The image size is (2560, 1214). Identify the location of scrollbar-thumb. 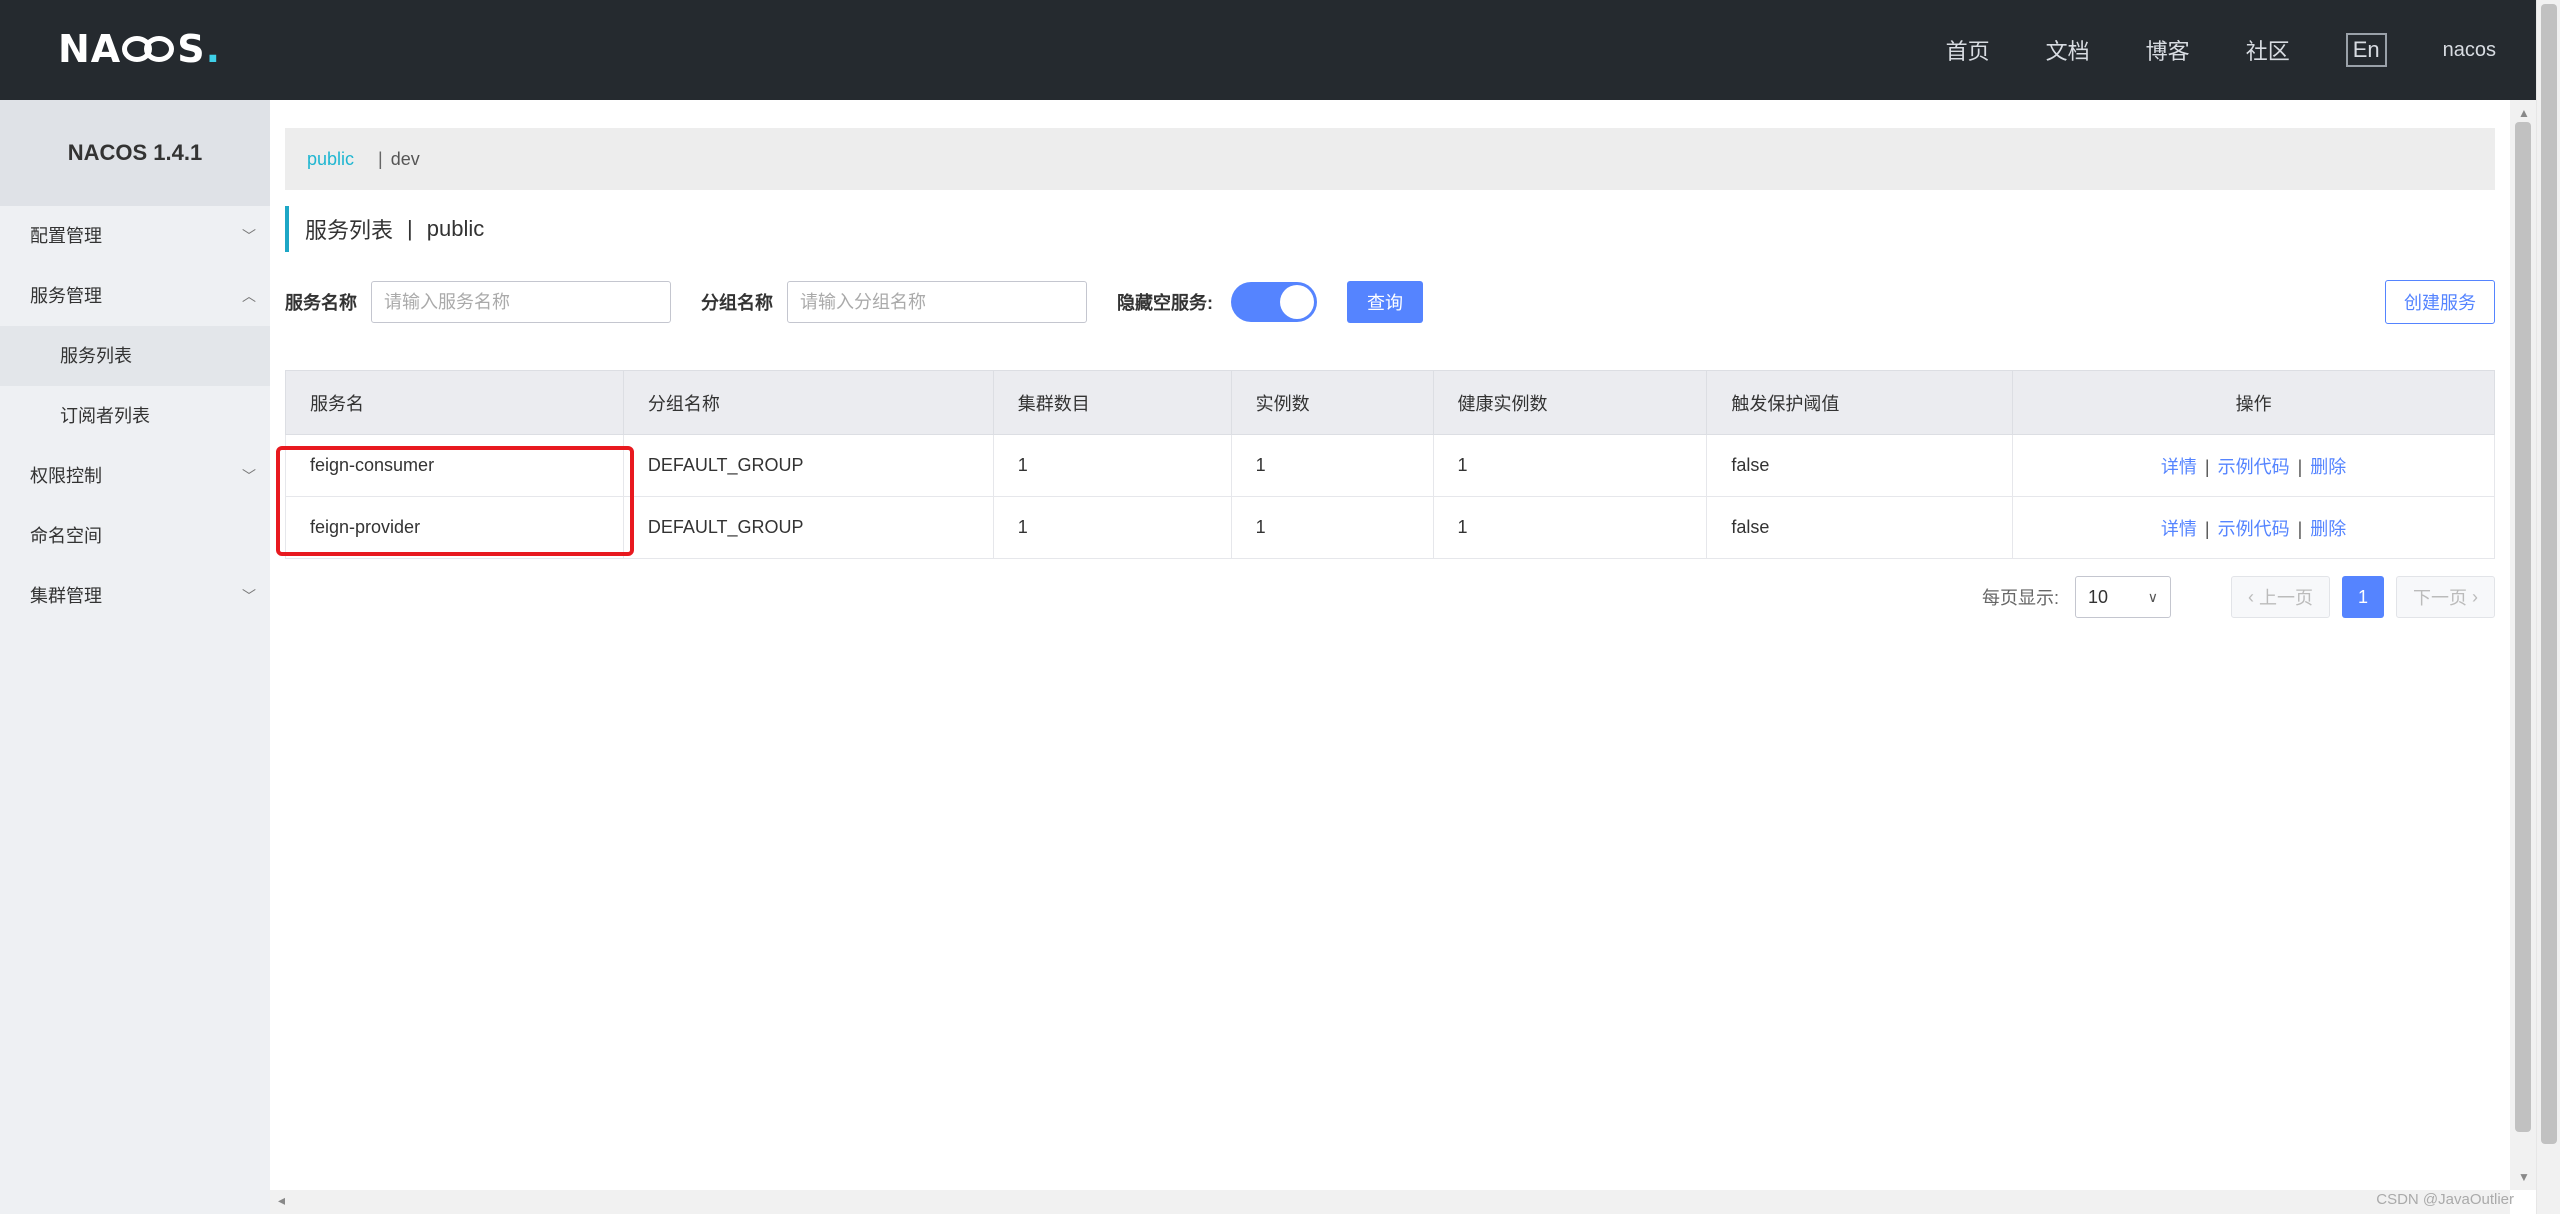
(2523, 627).